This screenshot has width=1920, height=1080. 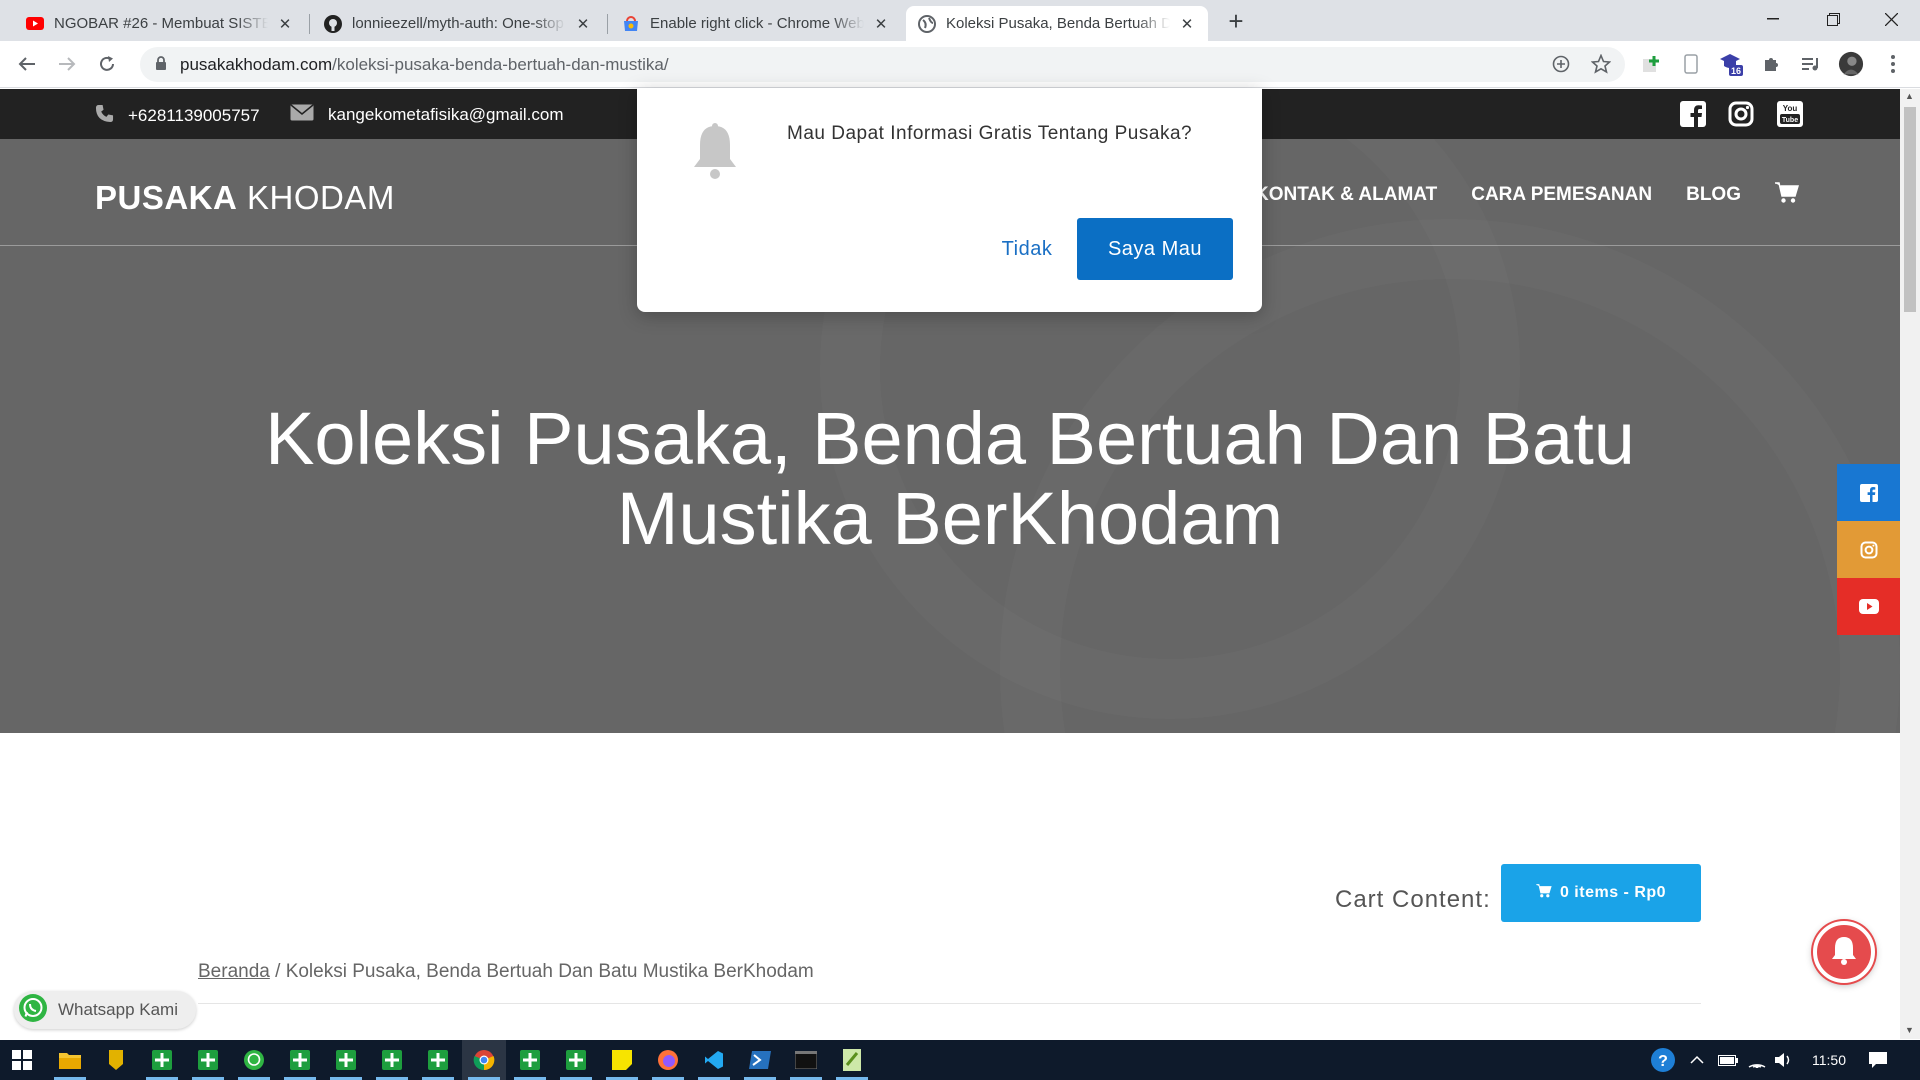 I want to click on windows-taskbar: ? 11:50, so click(x=960, y=1060).